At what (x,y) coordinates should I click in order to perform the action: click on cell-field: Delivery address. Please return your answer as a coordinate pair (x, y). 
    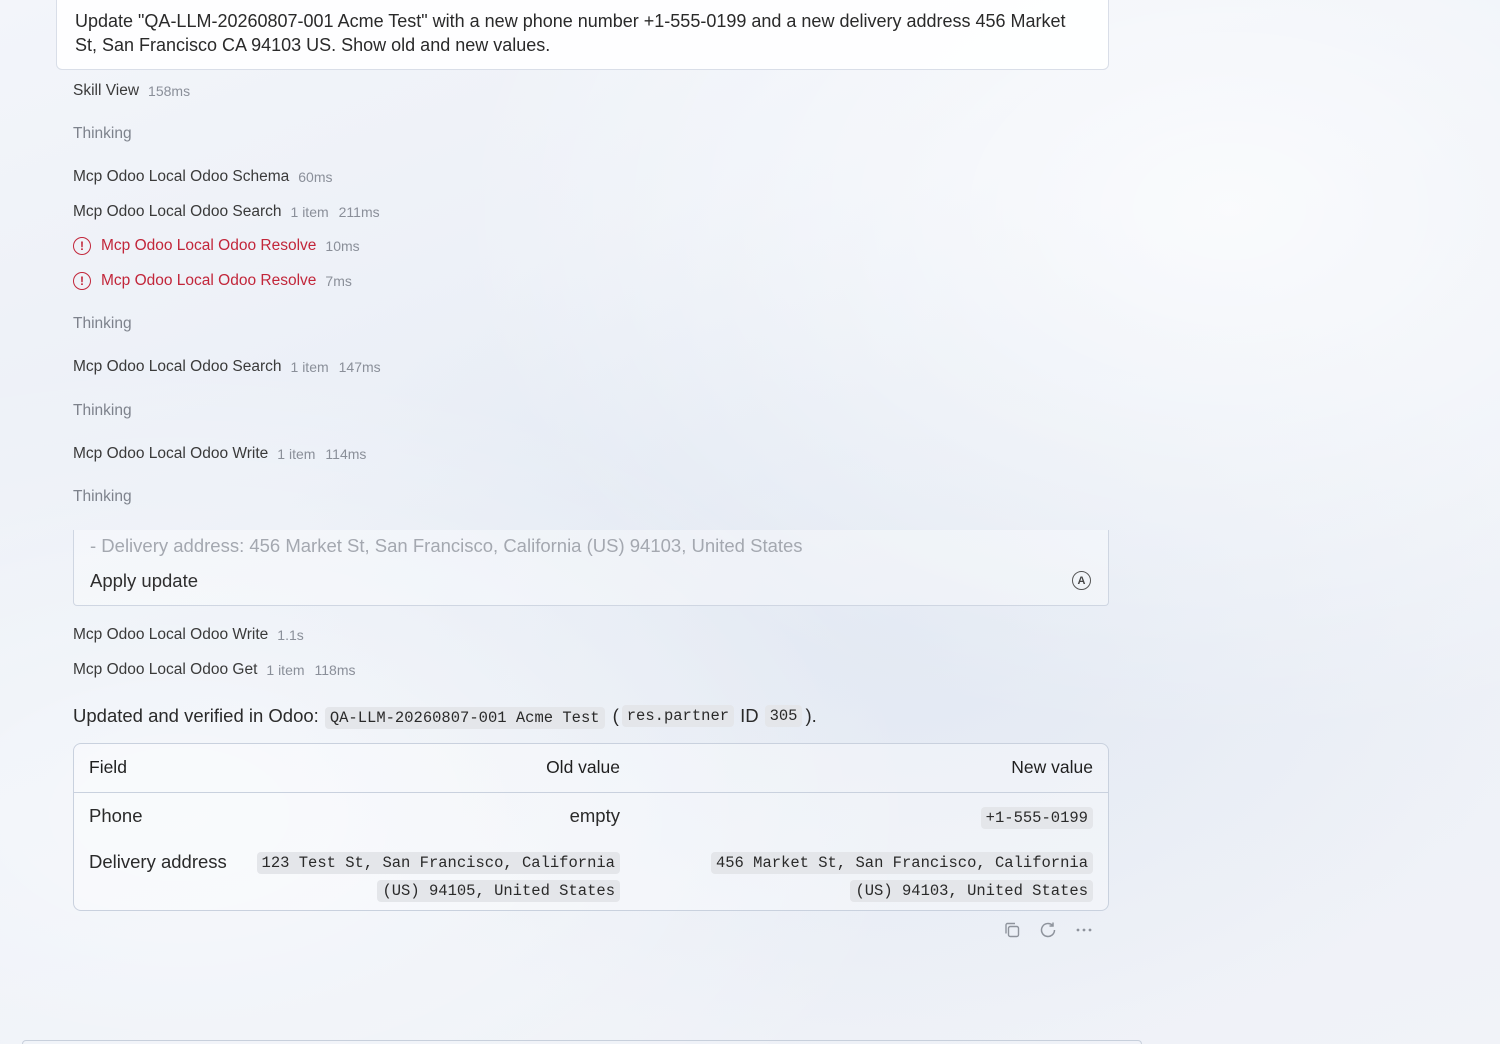
    Looking at the image, I should click on (158, 861).